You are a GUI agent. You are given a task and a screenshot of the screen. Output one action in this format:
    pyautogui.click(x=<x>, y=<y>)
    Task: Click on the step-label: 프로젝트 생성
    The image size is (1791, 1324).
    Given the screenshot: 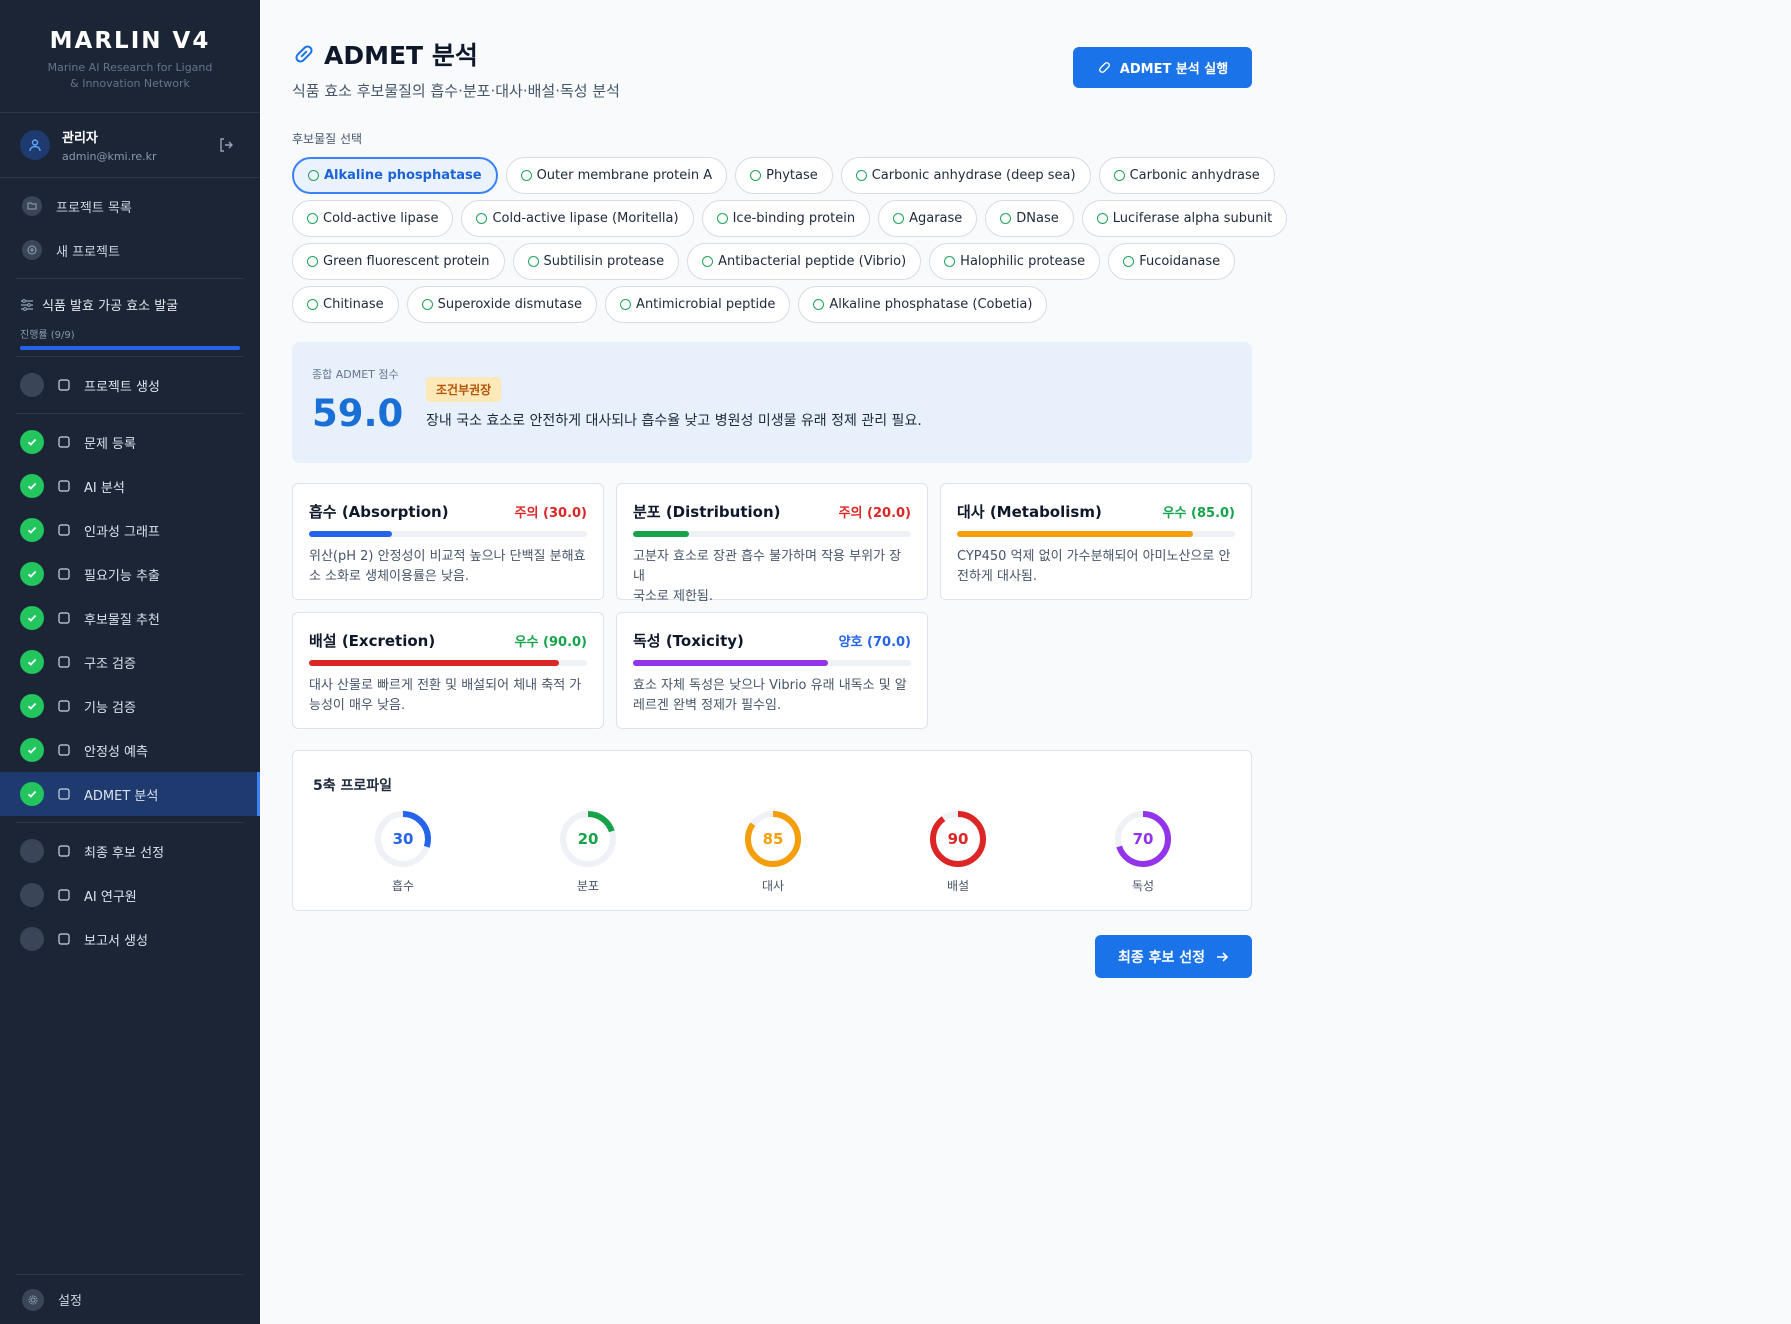 What is the action you would take?
    pyautogui.click(x=122, y=387)
    